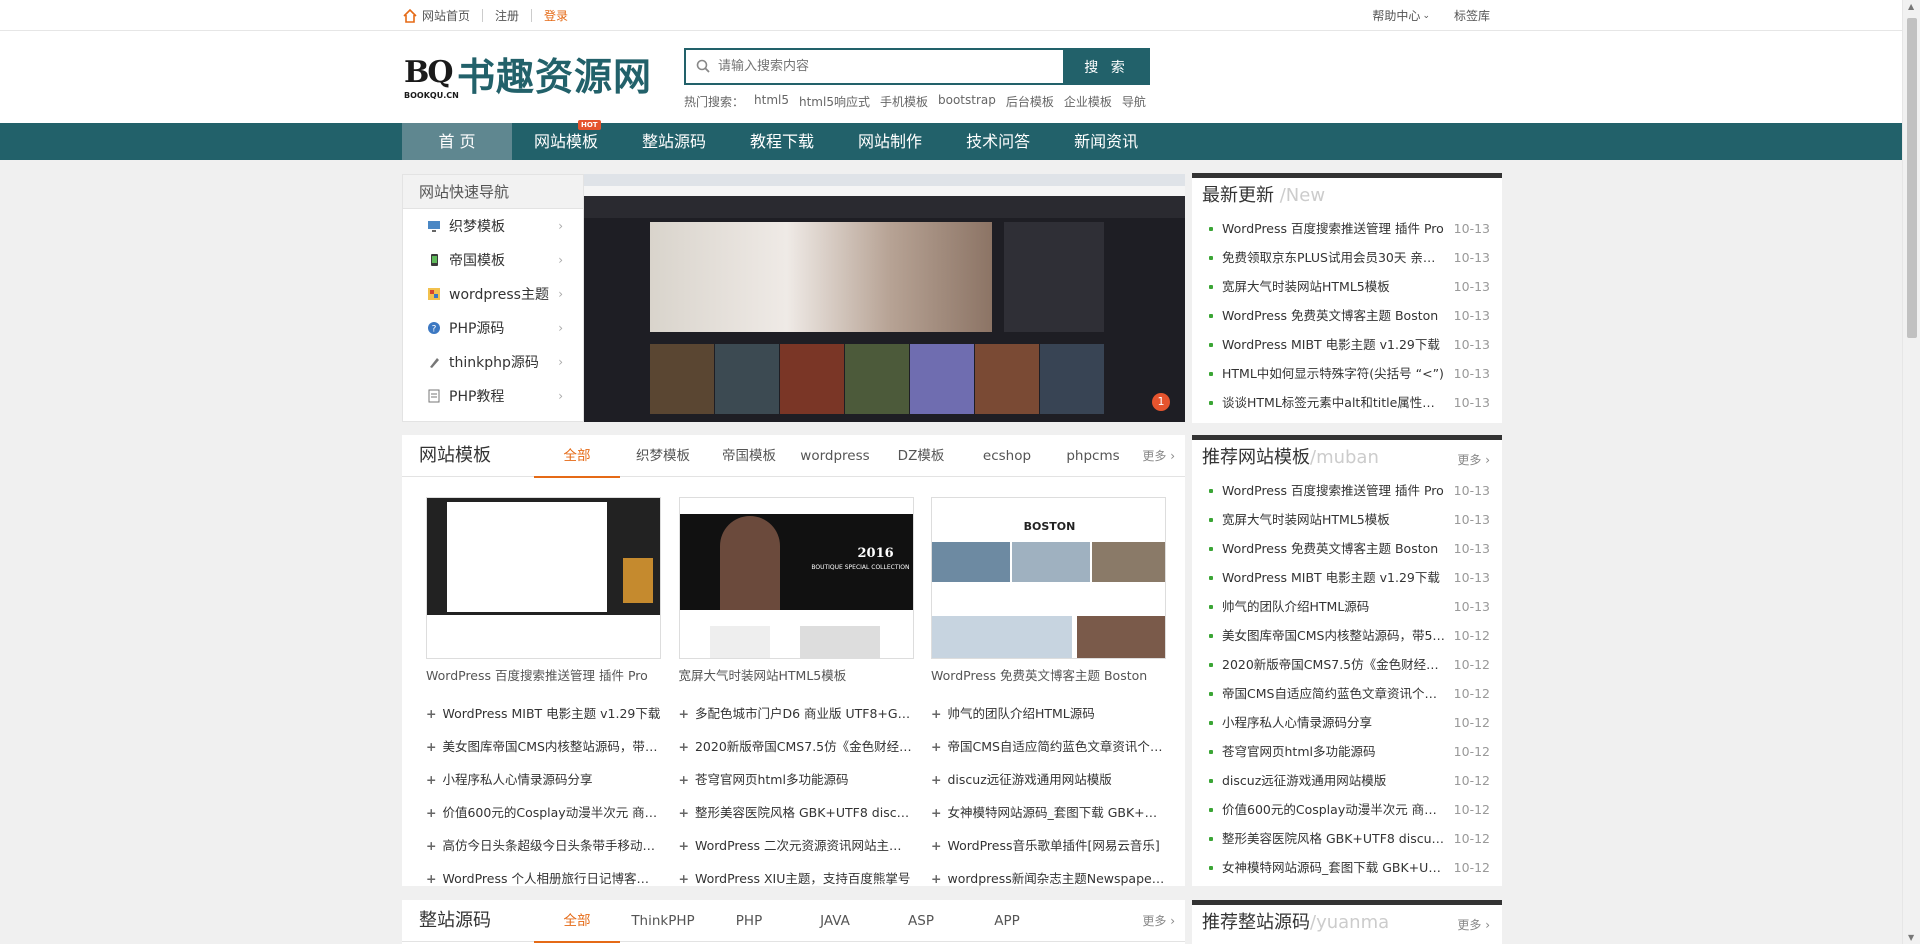  What do you see at coordinates (543, 713) in the screenshot?
I see `list-item: + WordPress MIBT 电影主题 v1.29下载` at bounding box center [543, 713].